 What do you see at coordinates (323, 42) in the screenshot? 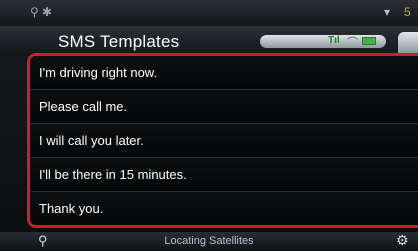
I see `phone-status-indicator: Tıl ⌒` at bounding box center [323, 42].